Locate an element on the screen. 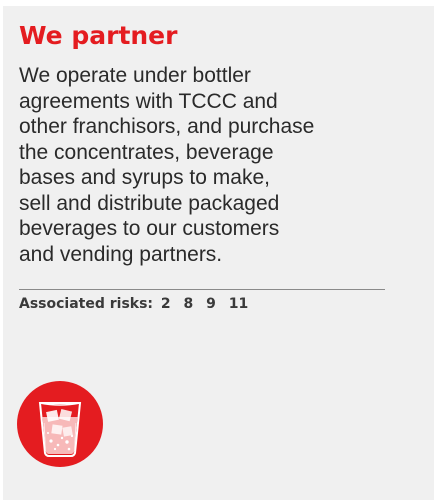  body-line: the concentrates, beverage is located at coordinates (146, 152).